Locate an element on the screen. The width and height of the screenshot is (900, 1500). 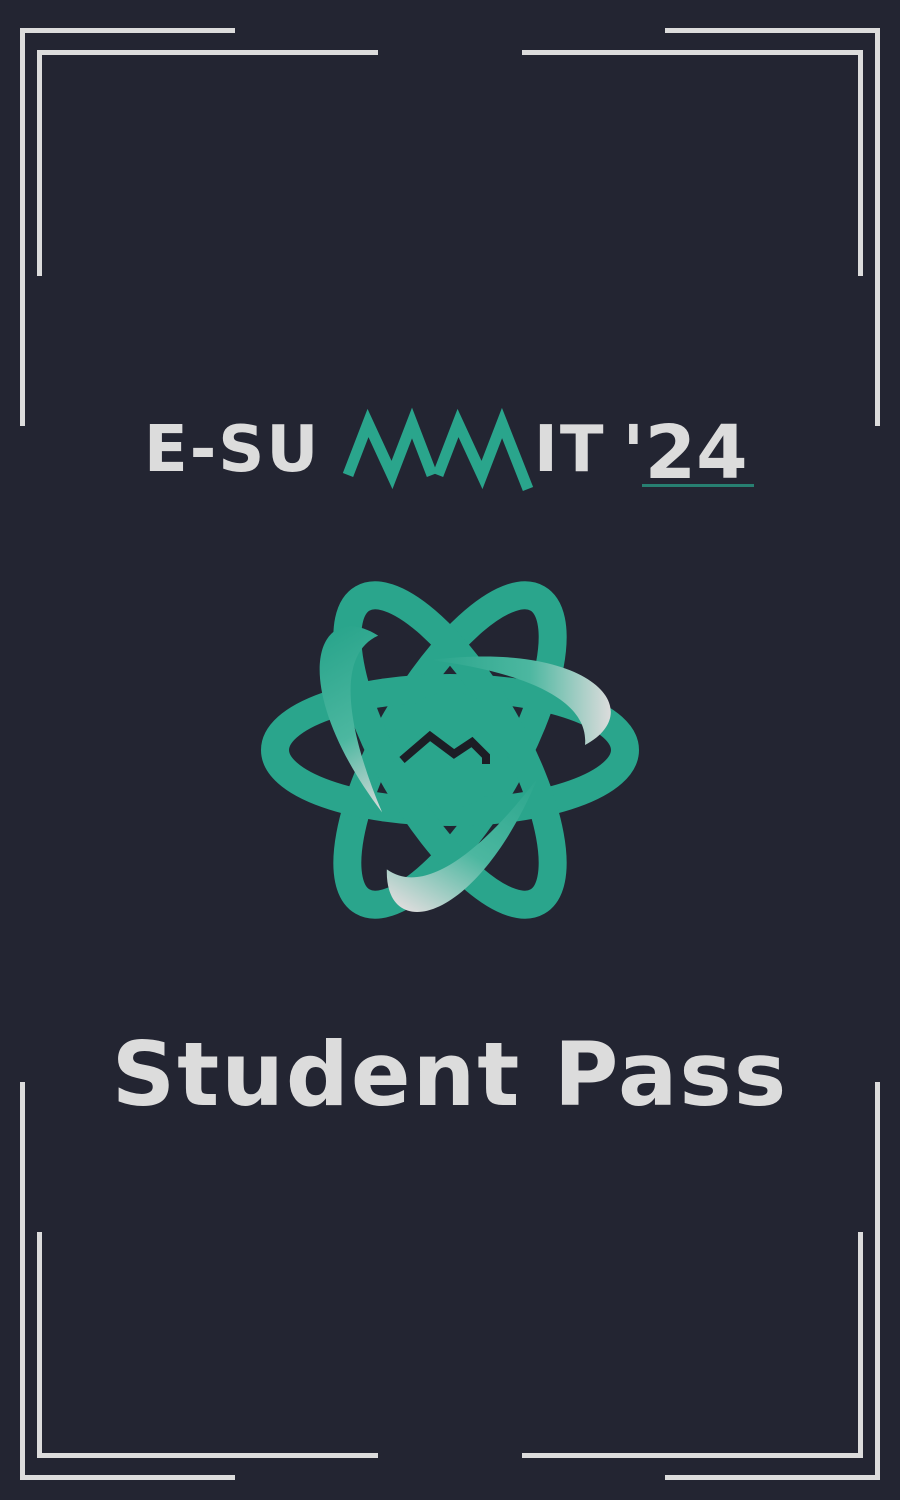
event-title-wordmark: E-SU IT '24 is located at coordinates (449, 451).